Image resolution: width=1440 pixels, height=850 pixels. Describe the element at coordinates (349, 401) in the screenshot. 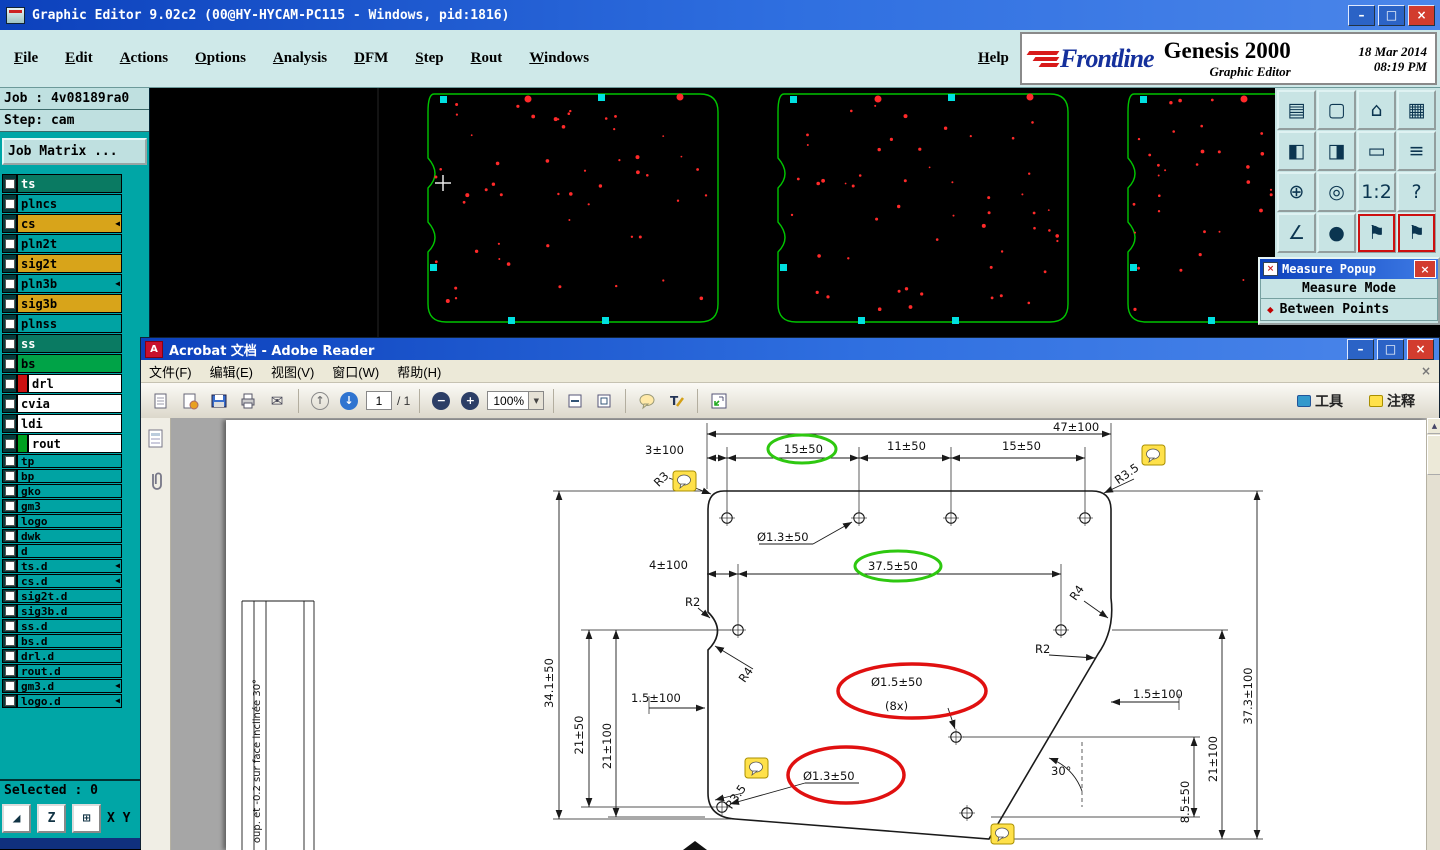

I see `next-page-button: ↓` at that location.